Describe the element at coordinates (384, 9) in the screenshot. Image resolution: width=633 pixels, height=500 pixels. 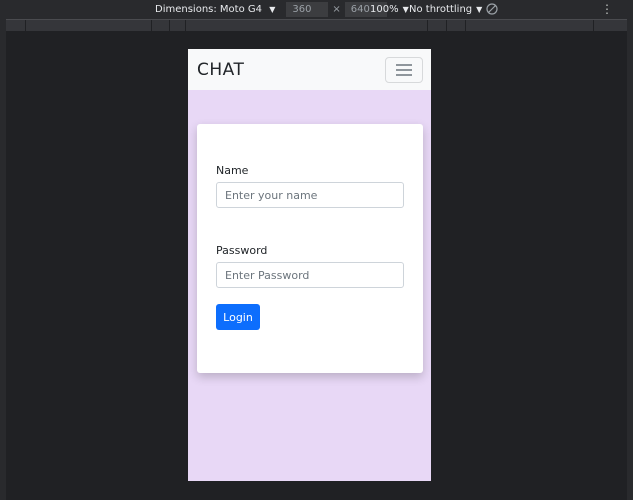
I see `zoom-level: 100%` at that location.